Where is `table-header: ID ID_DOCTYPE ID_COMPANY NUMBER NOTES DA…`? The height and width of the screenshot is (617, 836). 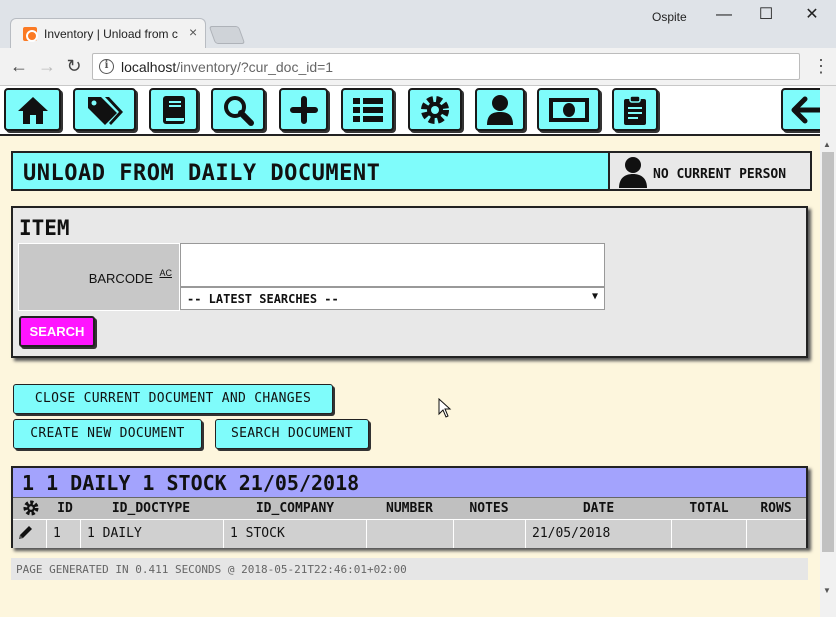 table-header: ID ID_DOCTYPE ID_COMPANY NUMBER NOTES DA… is located at coordinates (409, 509).